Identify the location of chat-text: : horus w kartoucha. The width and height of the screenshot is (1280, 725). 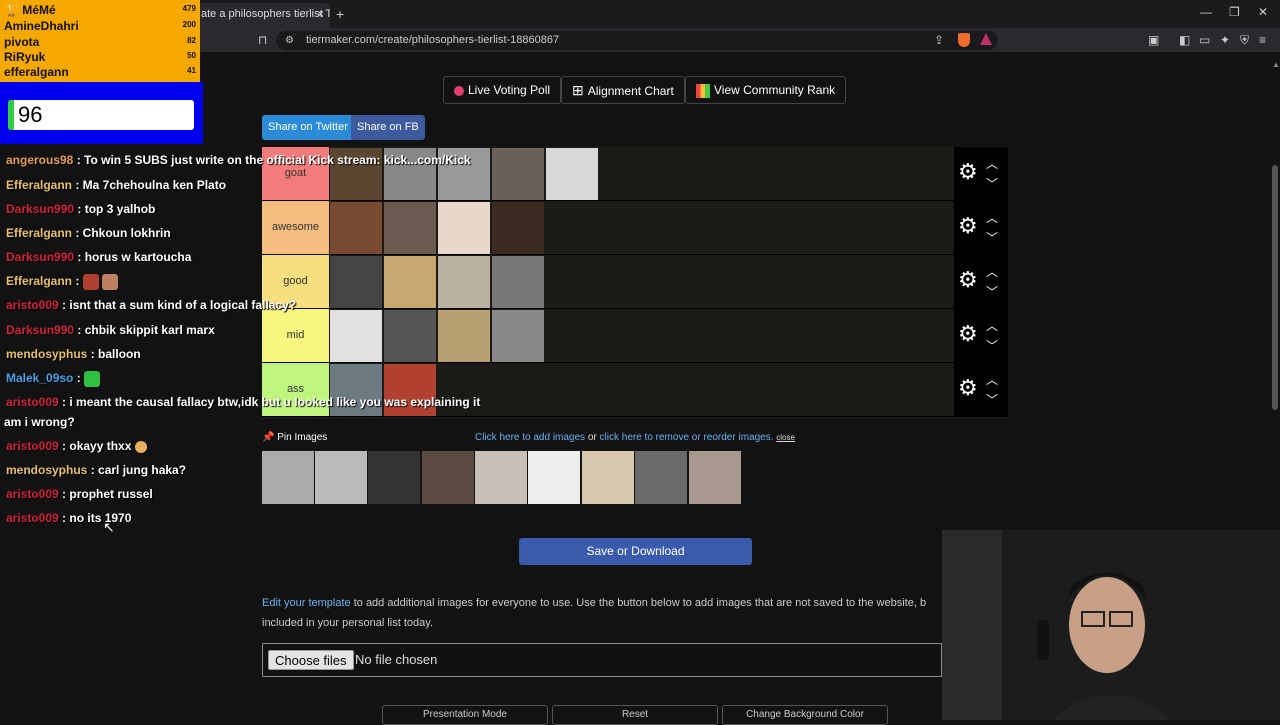
(133, 257).